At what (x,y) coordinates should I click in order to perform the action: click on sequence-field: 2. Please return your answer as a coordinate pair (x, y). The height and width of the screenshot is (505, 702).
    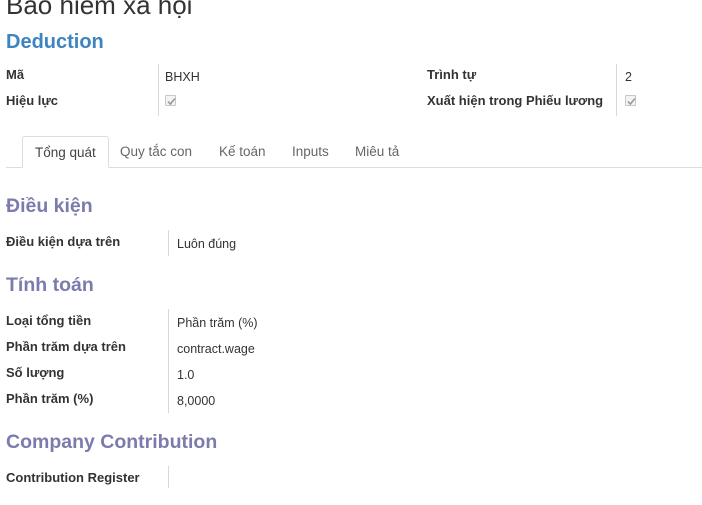
    Looking at the image, I should click on (628, 77).